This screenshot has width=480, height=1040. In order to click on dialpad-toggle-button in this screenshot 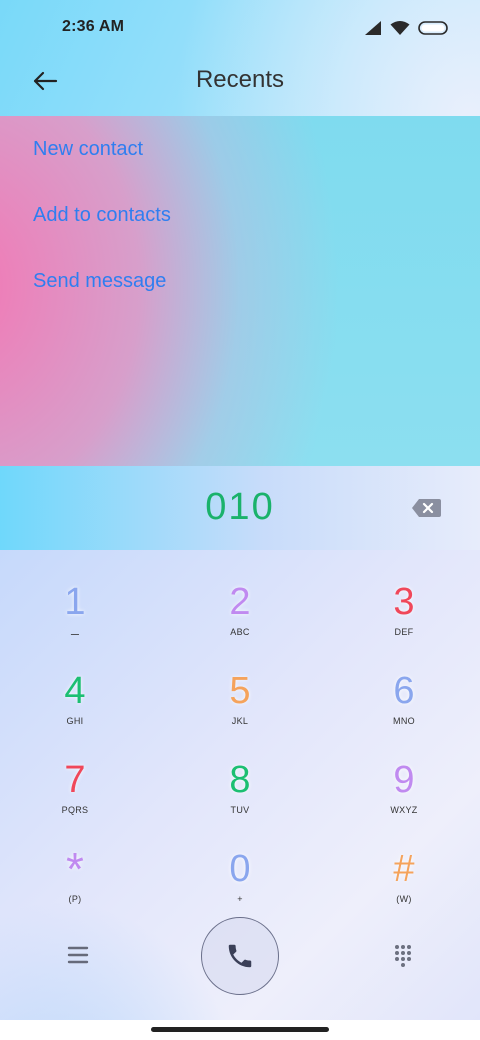, I will do `click(403, 955)`.